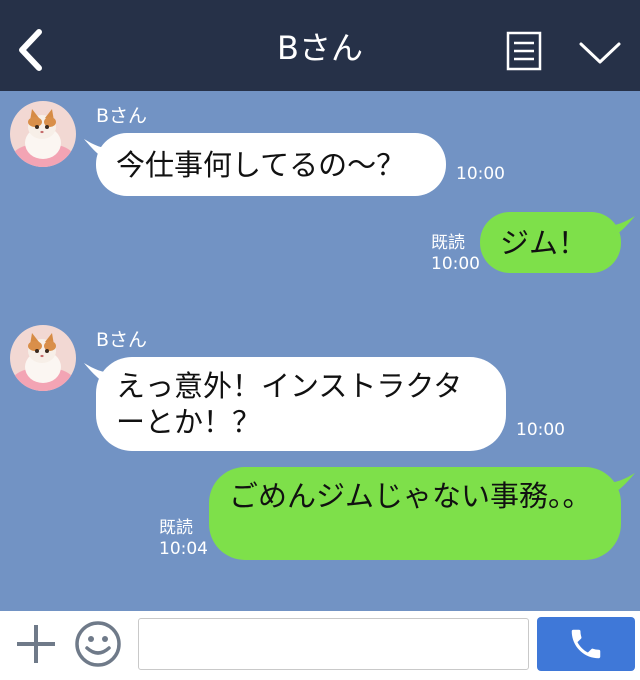  I want to click on phone-icon, so click(586, 644).